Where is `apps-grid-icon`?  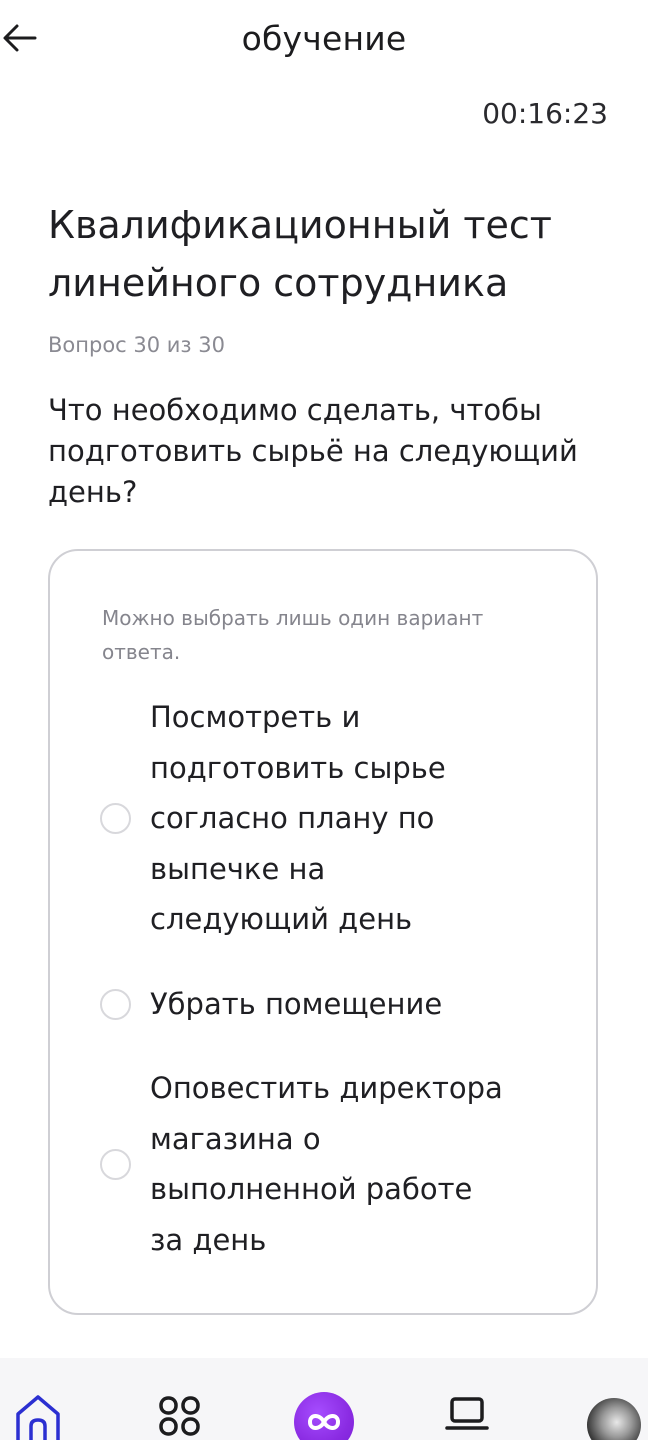
apps-grid-icon is located at coordinates (179, 1416).